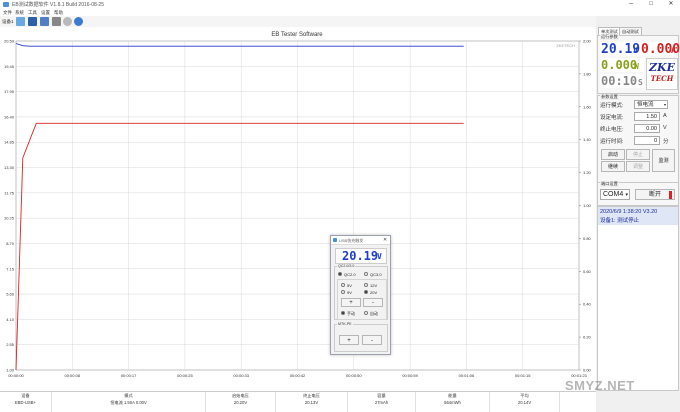 This screenshot has width=680, height=412. I want to click on watermark: SMYZ.NET, so click(600, 385).